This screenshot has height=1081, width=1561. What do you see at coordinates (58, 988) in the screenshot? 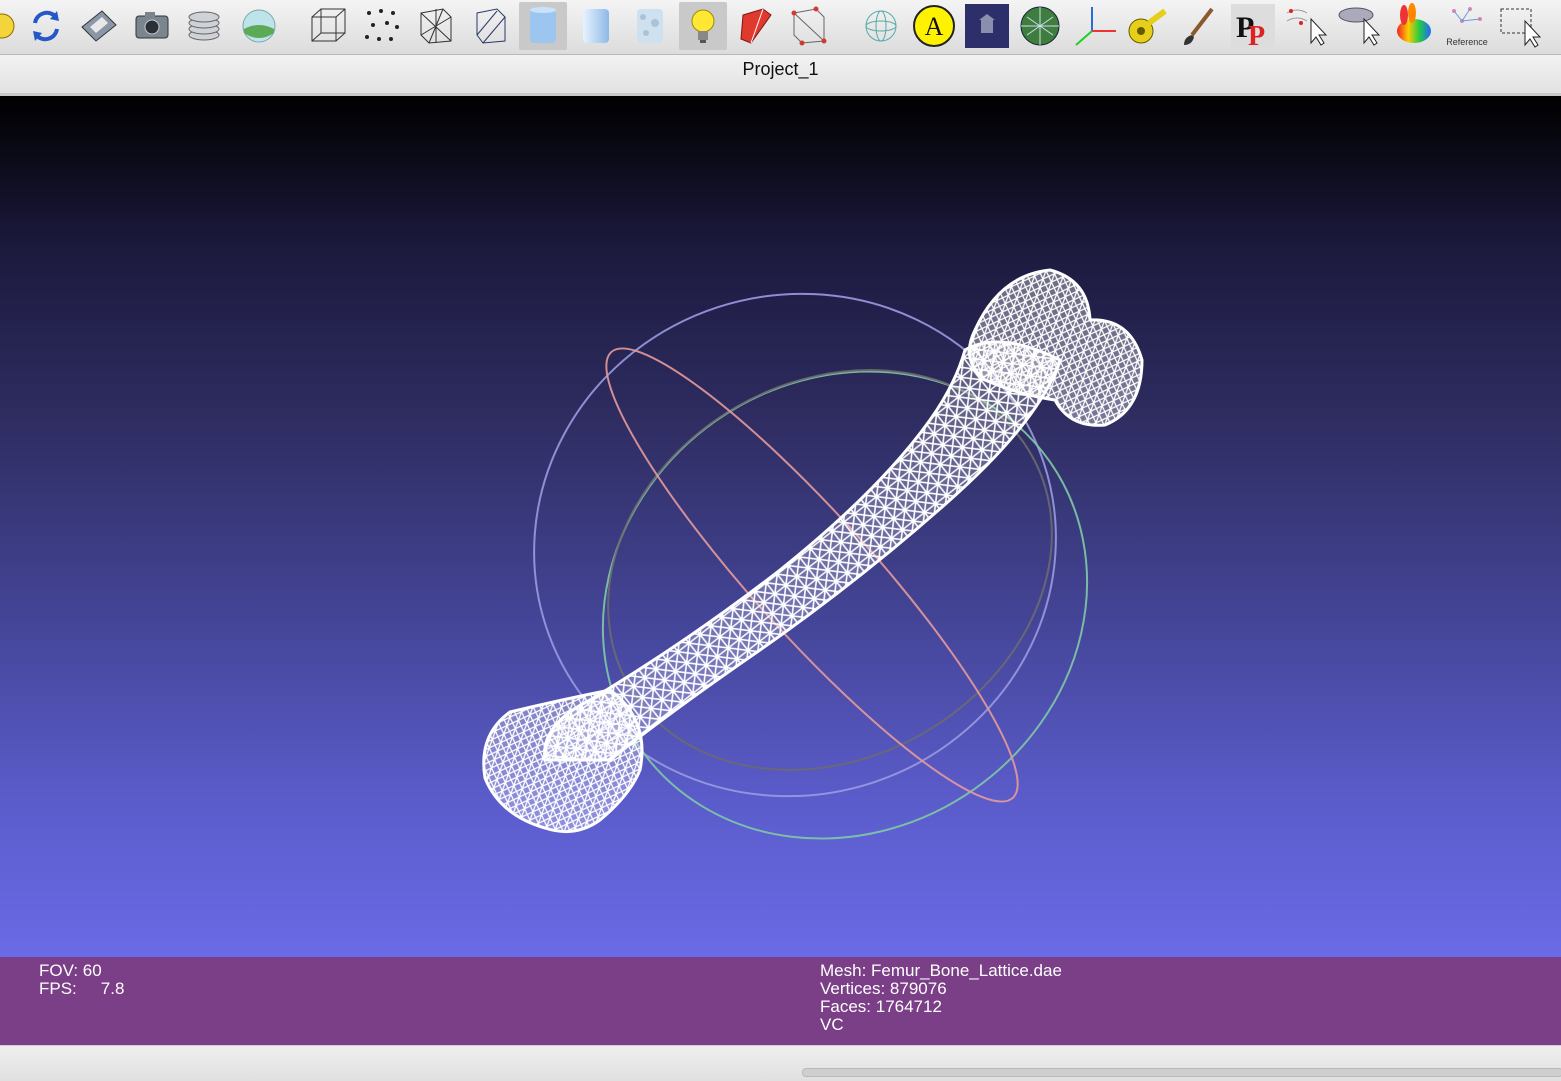
I see `fps-label: FPS:` at bounding box center [58, 988].